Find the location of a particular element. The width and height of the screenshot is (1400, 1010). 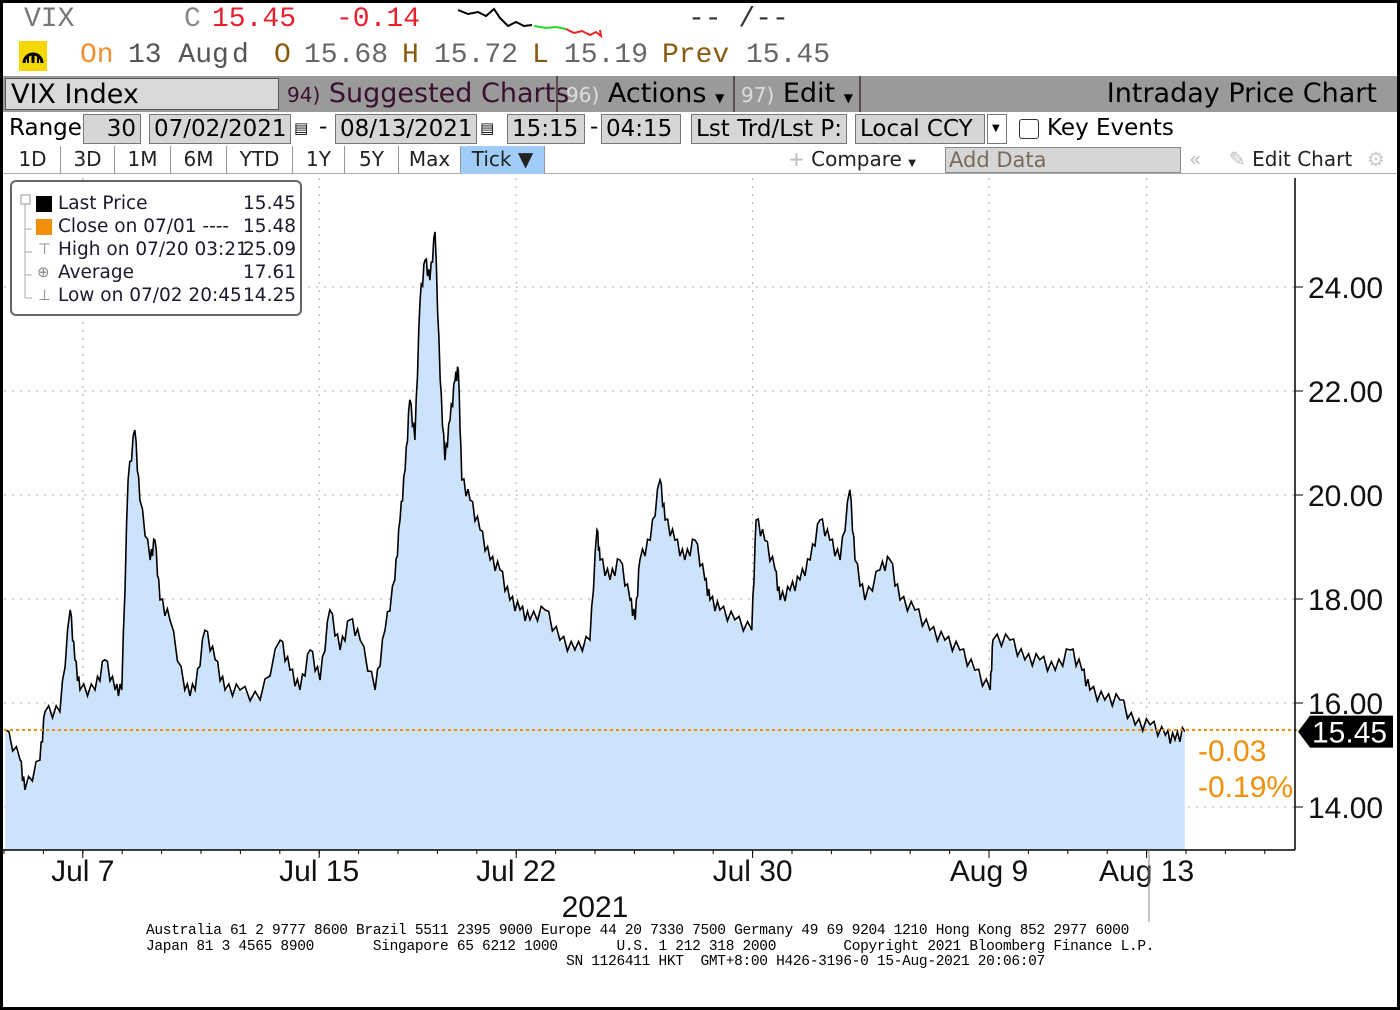

legend-item: High on 07/20 03:21 25.09 is located at coordinates (177, 249).